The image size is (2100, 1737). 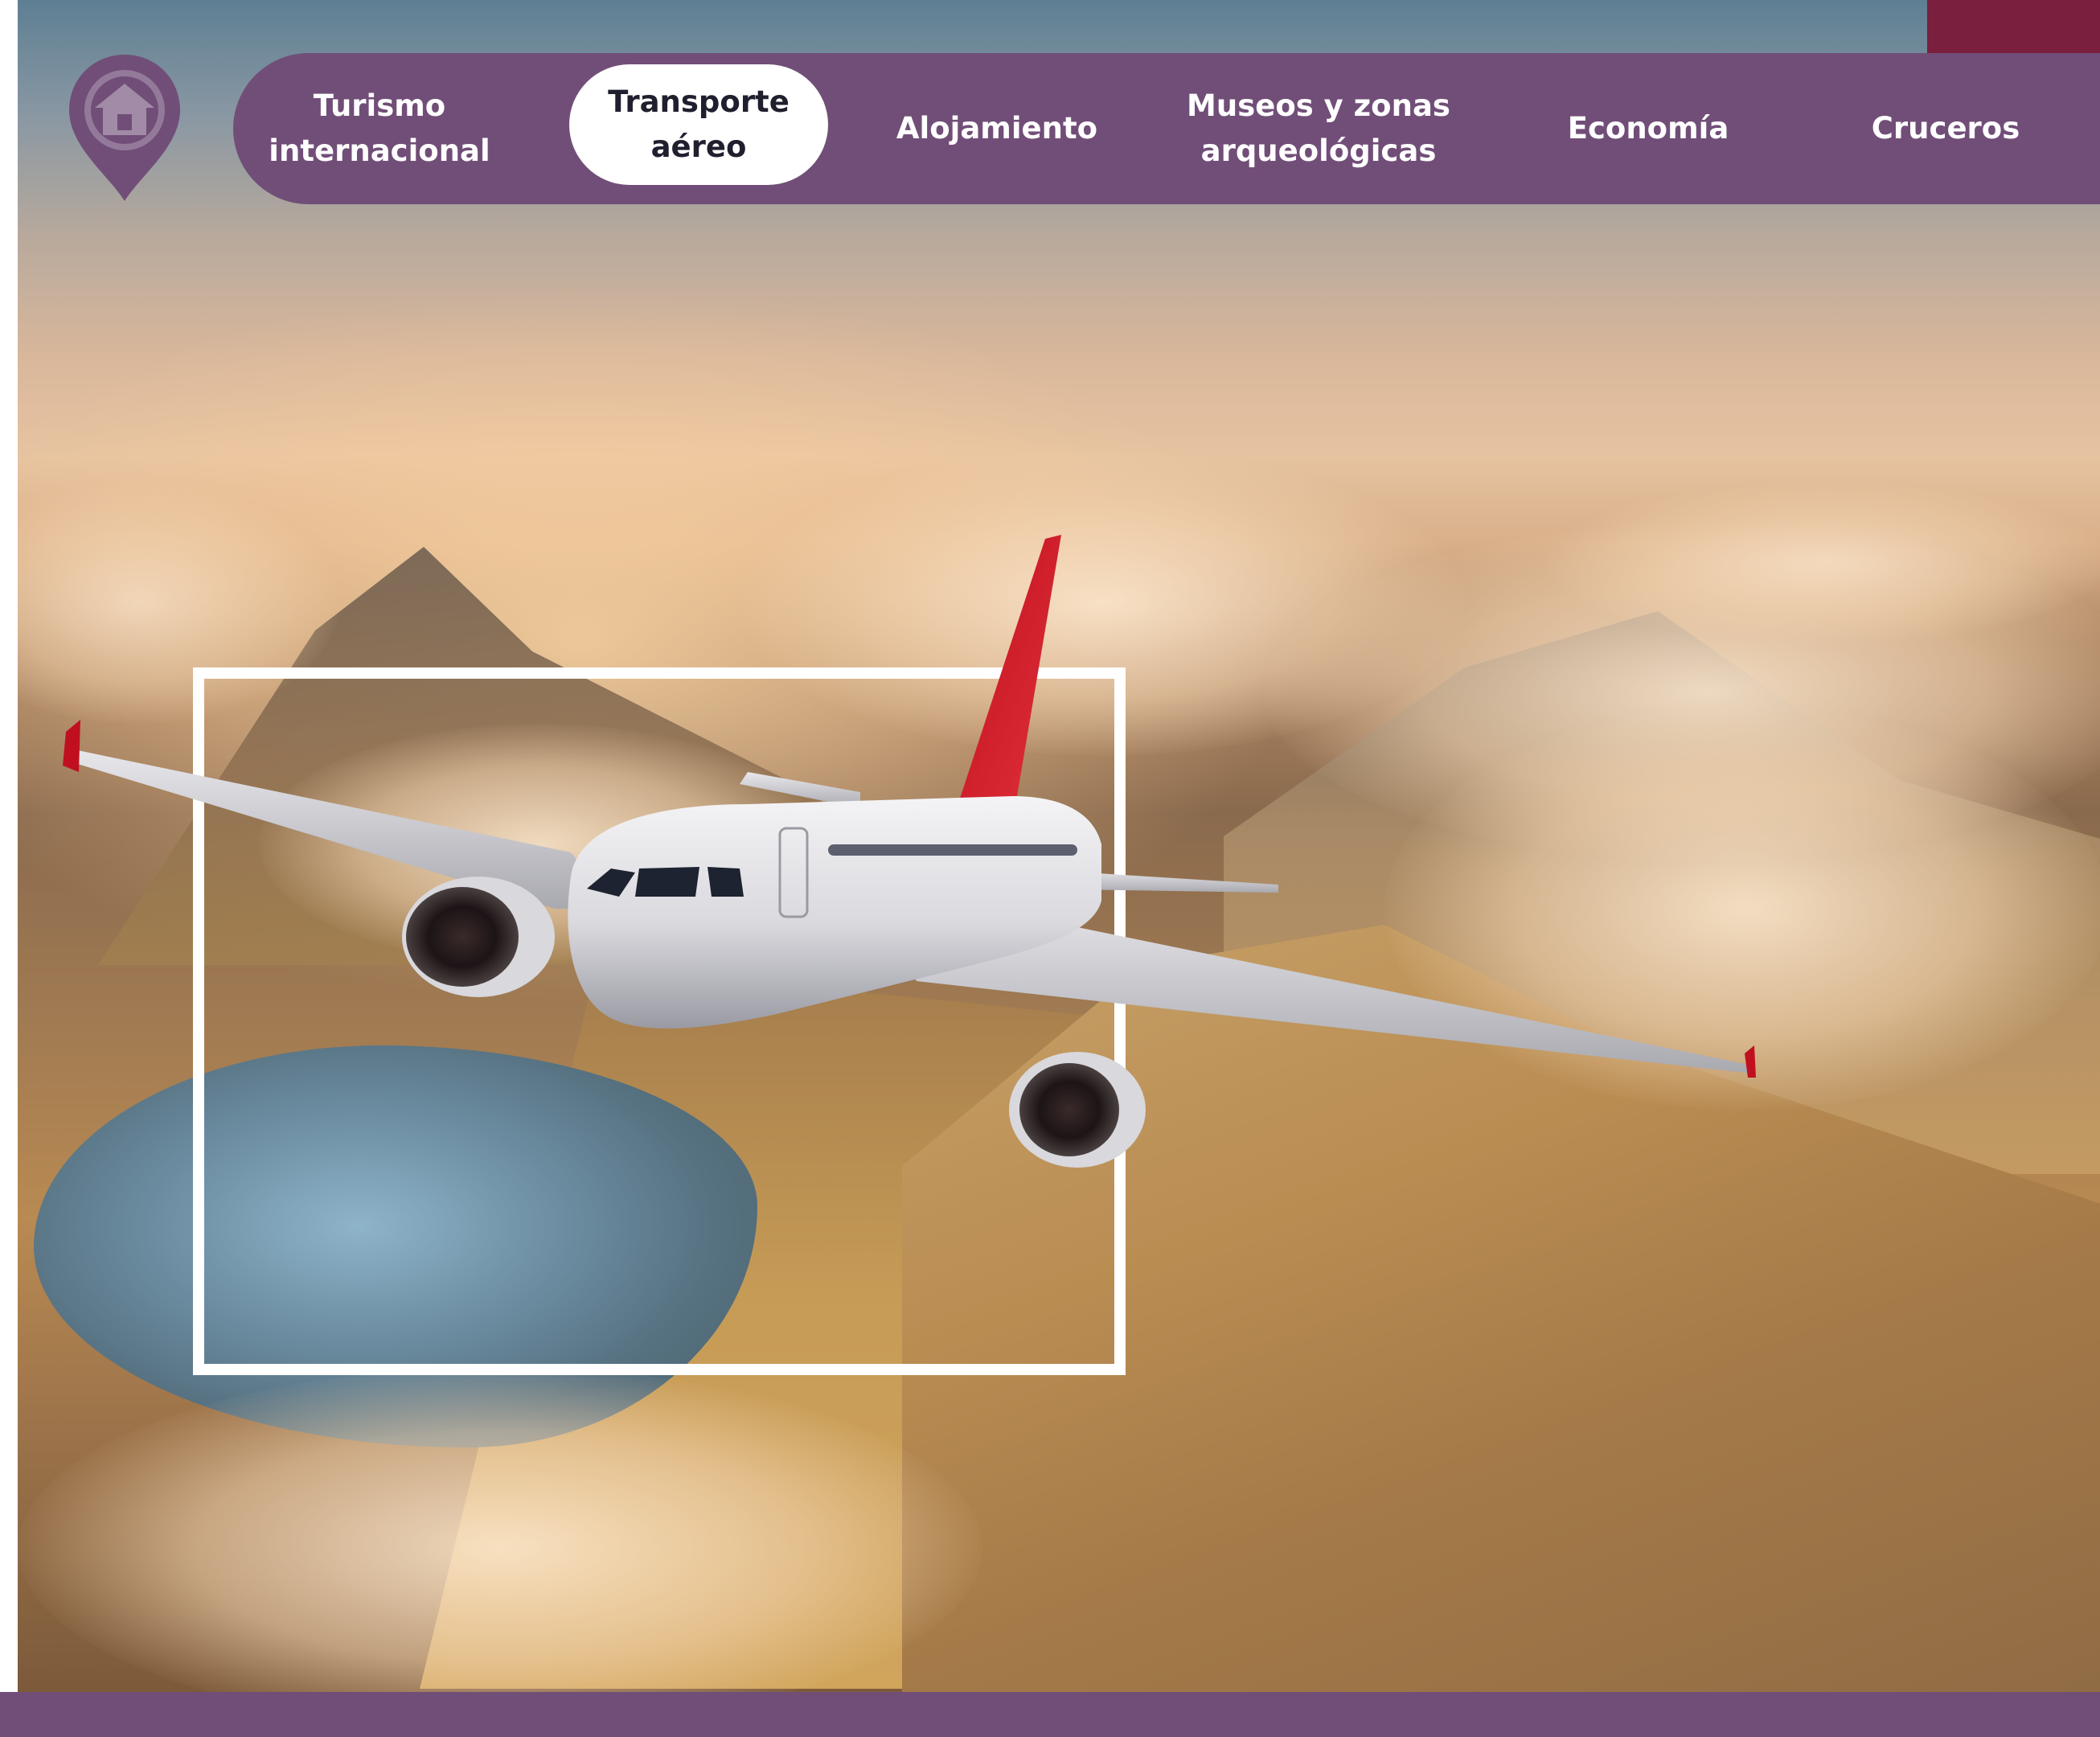 What do you see at coordinates (72, 746) in the screenshot?
I see `left-wingtip` at bounding box center [72, 746].